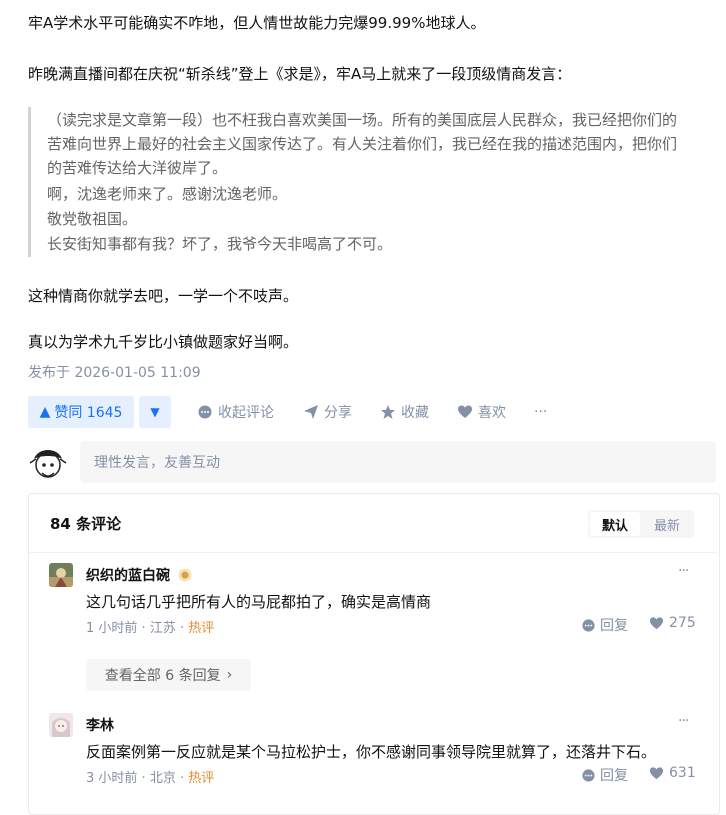 Image resolution: width=726 pixels, height=815 pixels. I want to click on like-label: 喜欢, so click(492, 413).